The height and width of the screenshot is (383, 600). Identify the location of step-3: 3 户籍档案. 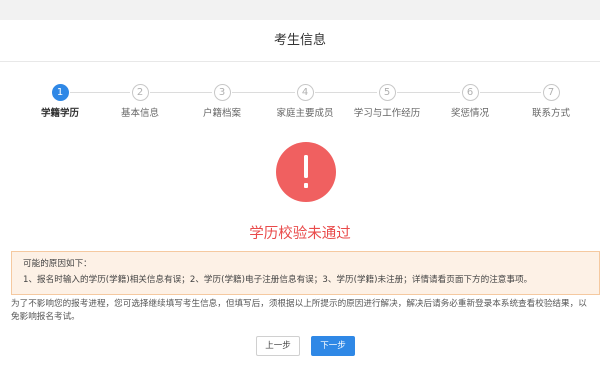
(222, 101).